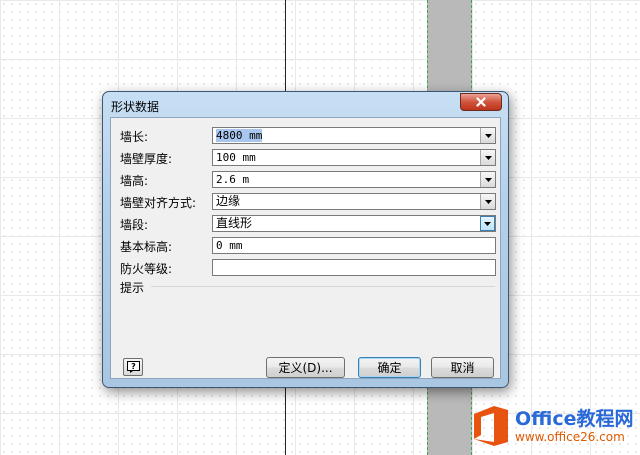 This screenshot has width=640, height=455. I want to click on field-value: 100 mm, so click(236, 157).